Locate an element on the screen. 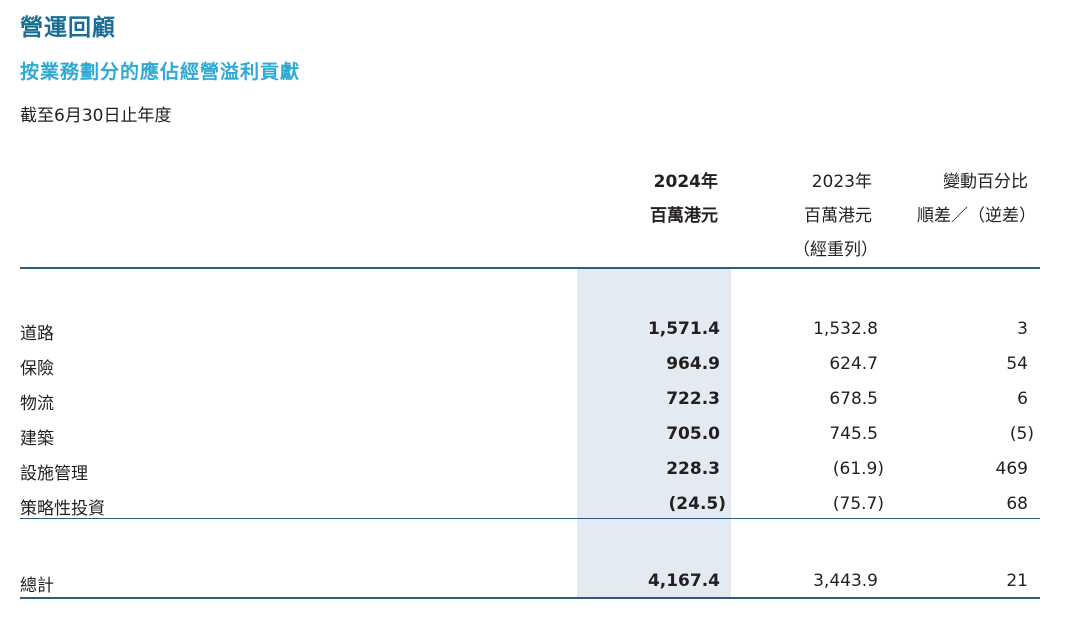 The image size is (1080, 634). table-row: 建築 705.0 745.5 (5) is located at coordinates (540, 437).